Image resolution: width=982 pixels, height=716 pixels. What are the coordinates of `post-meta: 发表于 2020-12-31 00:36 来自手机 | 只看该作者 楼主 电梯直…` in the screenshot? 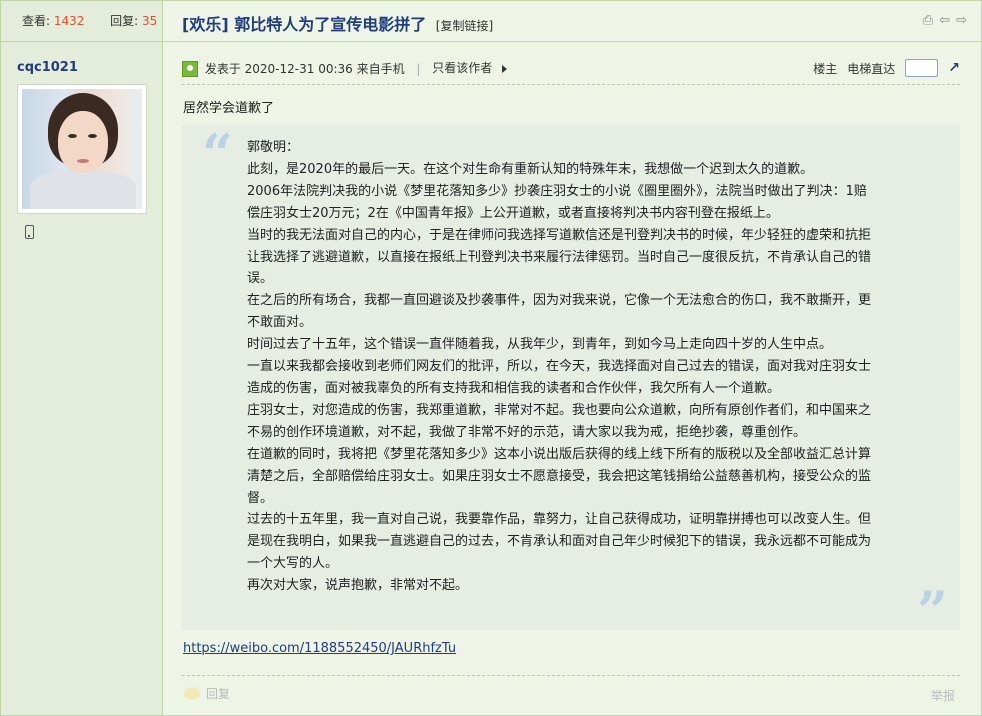 It's located at (571, 70).